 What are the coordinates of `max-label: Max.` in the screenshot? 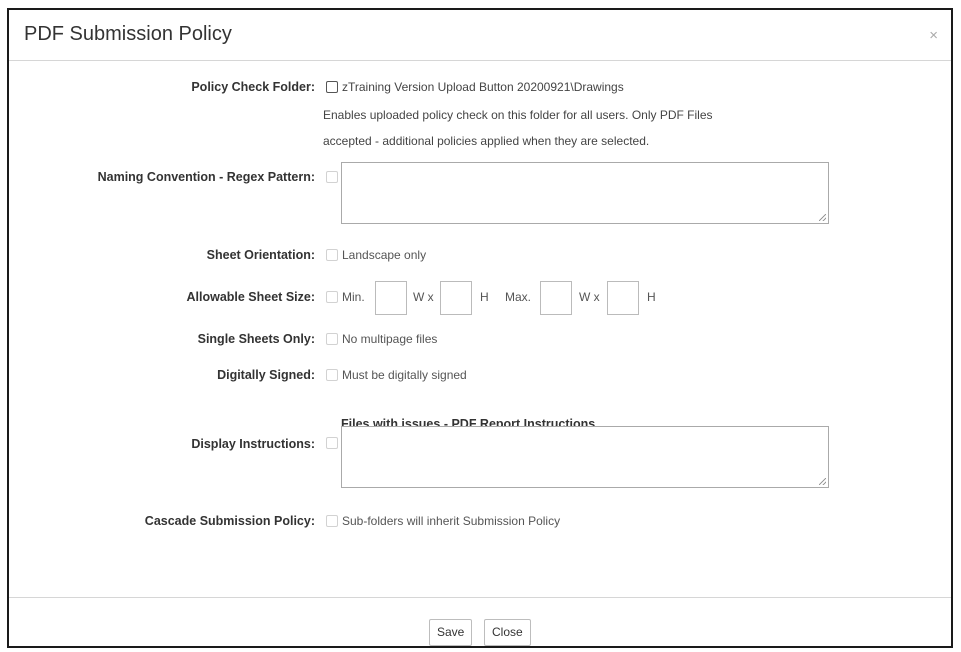 It's located at (518, 297).